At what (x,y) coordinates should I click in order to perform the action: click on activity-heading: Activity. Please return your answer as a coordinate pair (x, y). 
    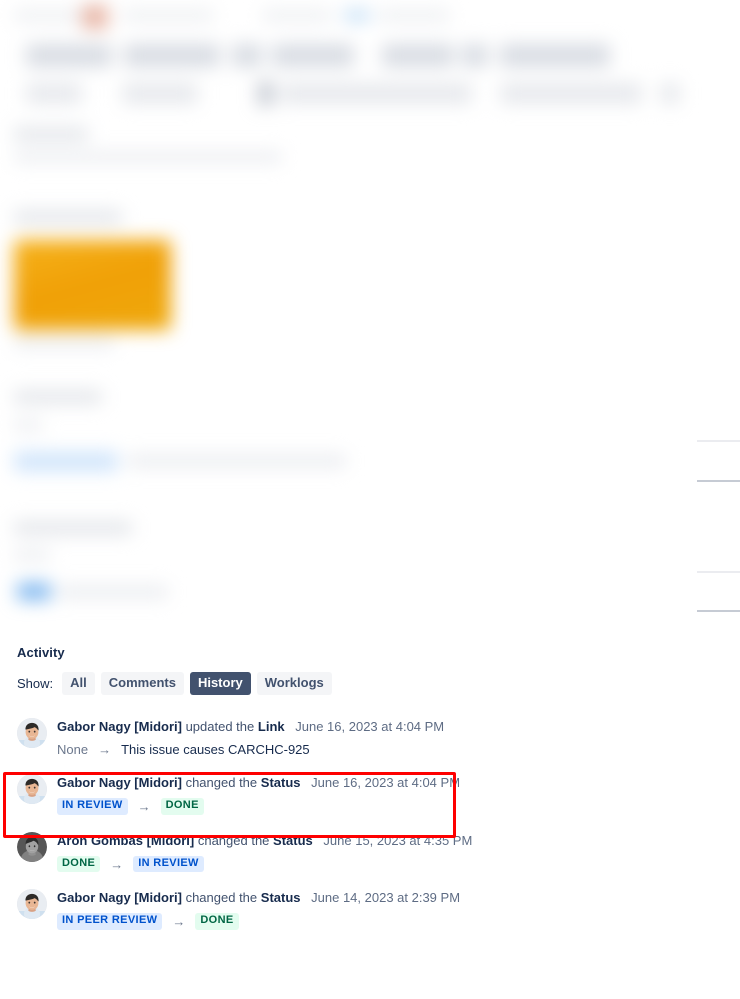
    Looking at the image, I should click on (41, 652).